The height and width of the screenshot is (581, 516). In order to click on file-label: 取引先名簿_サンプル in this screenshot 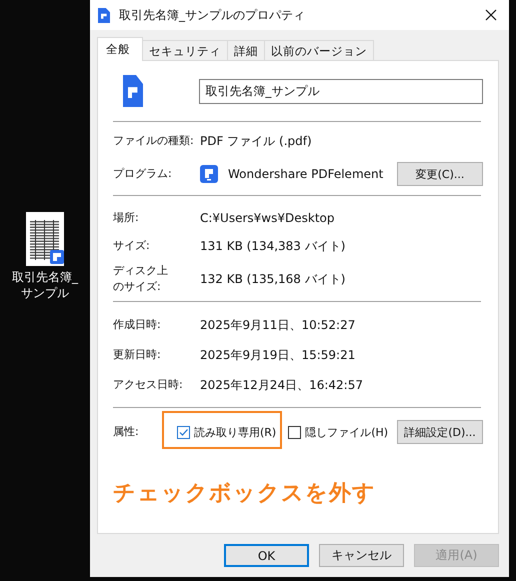, I will do `click(45, 285)`.